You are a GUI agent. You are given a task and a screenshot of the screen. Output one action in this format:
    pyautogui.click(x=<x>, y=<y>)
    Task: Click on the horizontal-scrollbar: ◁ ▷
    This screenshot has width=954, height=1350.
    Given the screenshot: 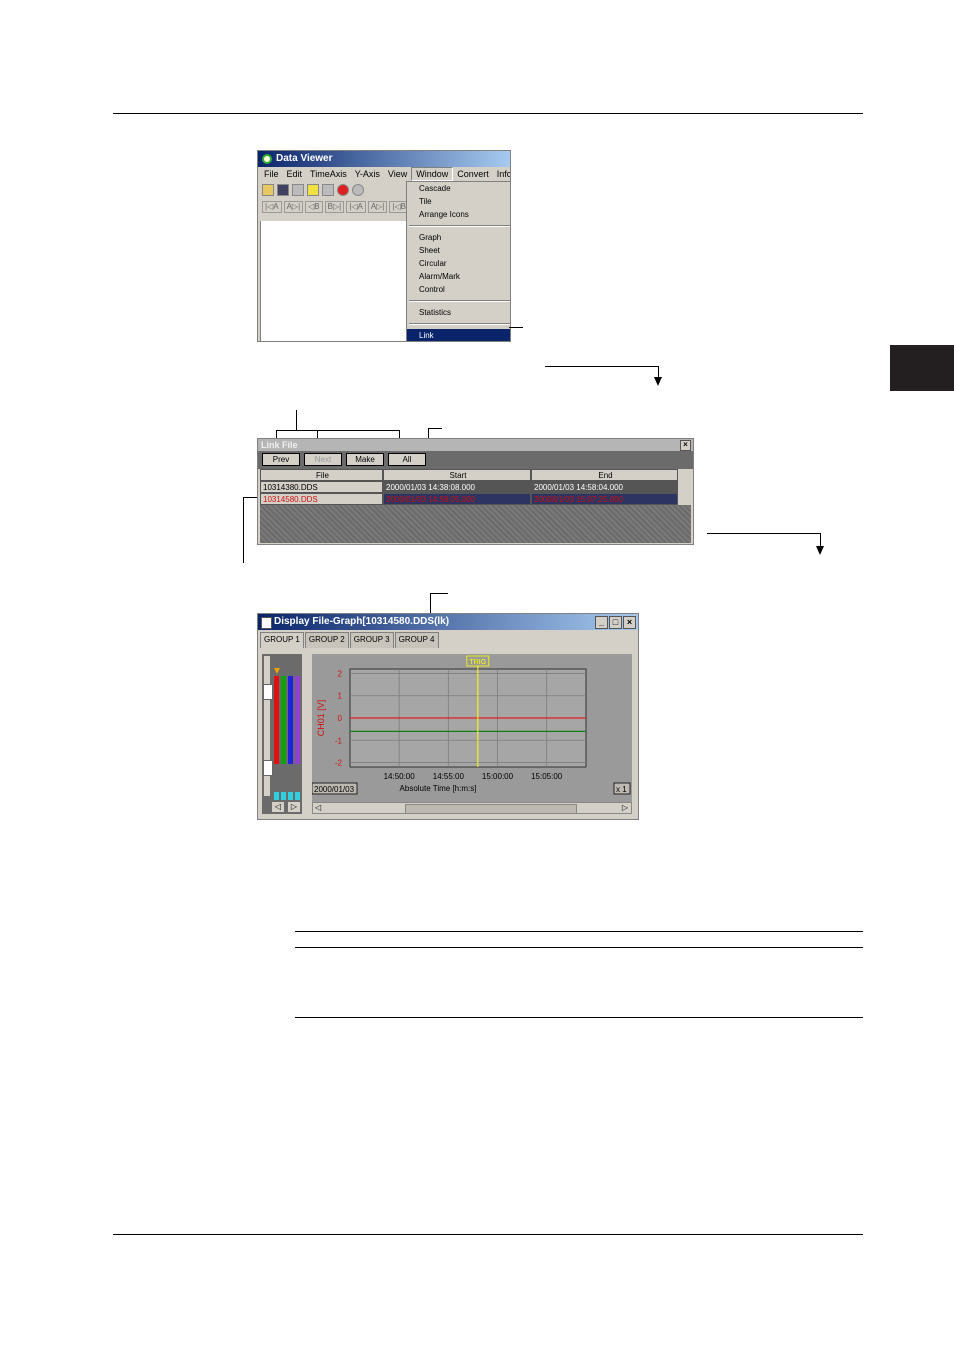 What is the action you would take?
    pyautogui.click(x=472, y=808)
    